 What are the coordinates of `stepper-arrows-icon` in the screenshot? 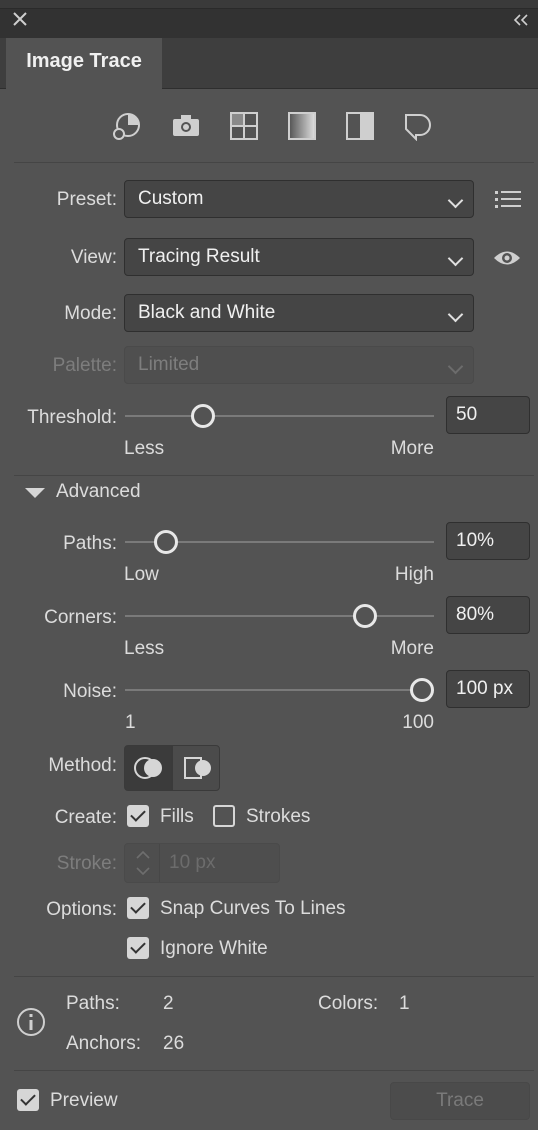 It's located at (143, 863).